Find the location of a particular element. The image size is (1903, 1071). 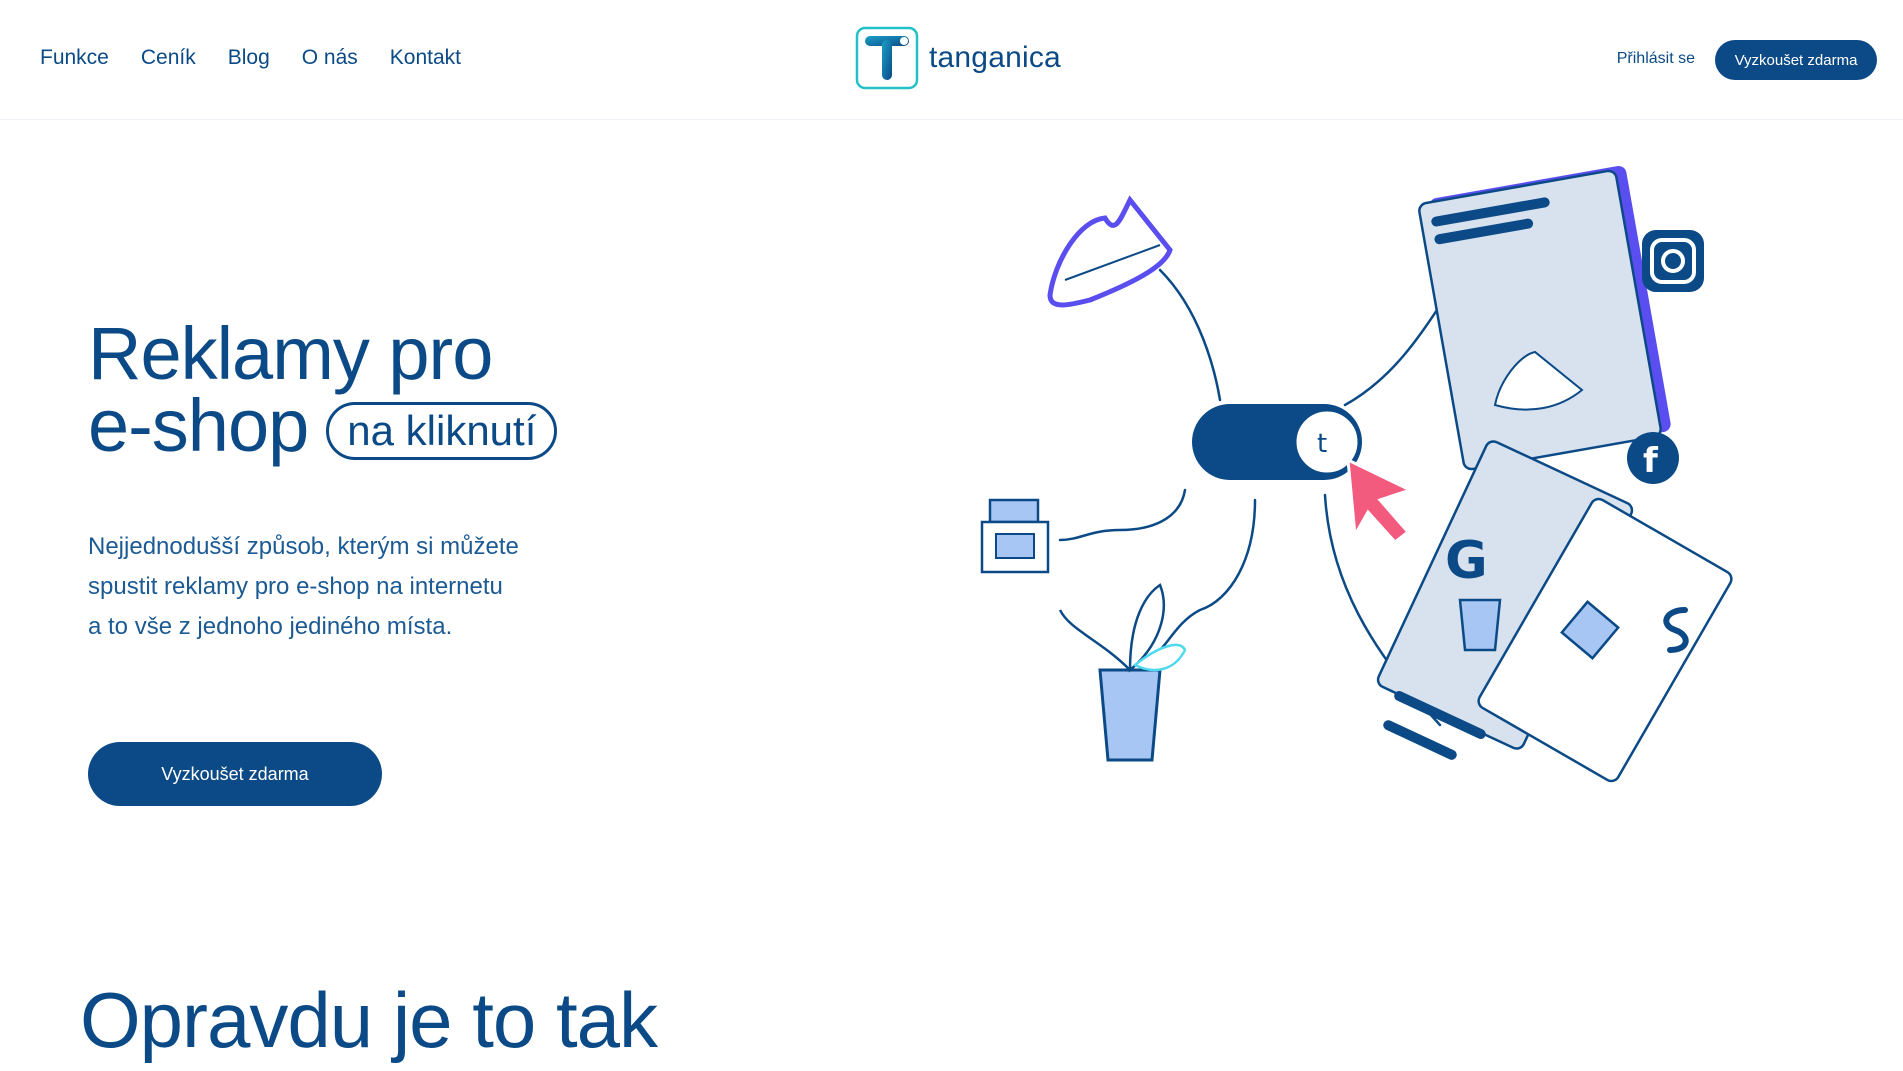

hero-subtitle-line2: spustit reklamy pro e-shop na internetu is located at coordinates (295, 586).